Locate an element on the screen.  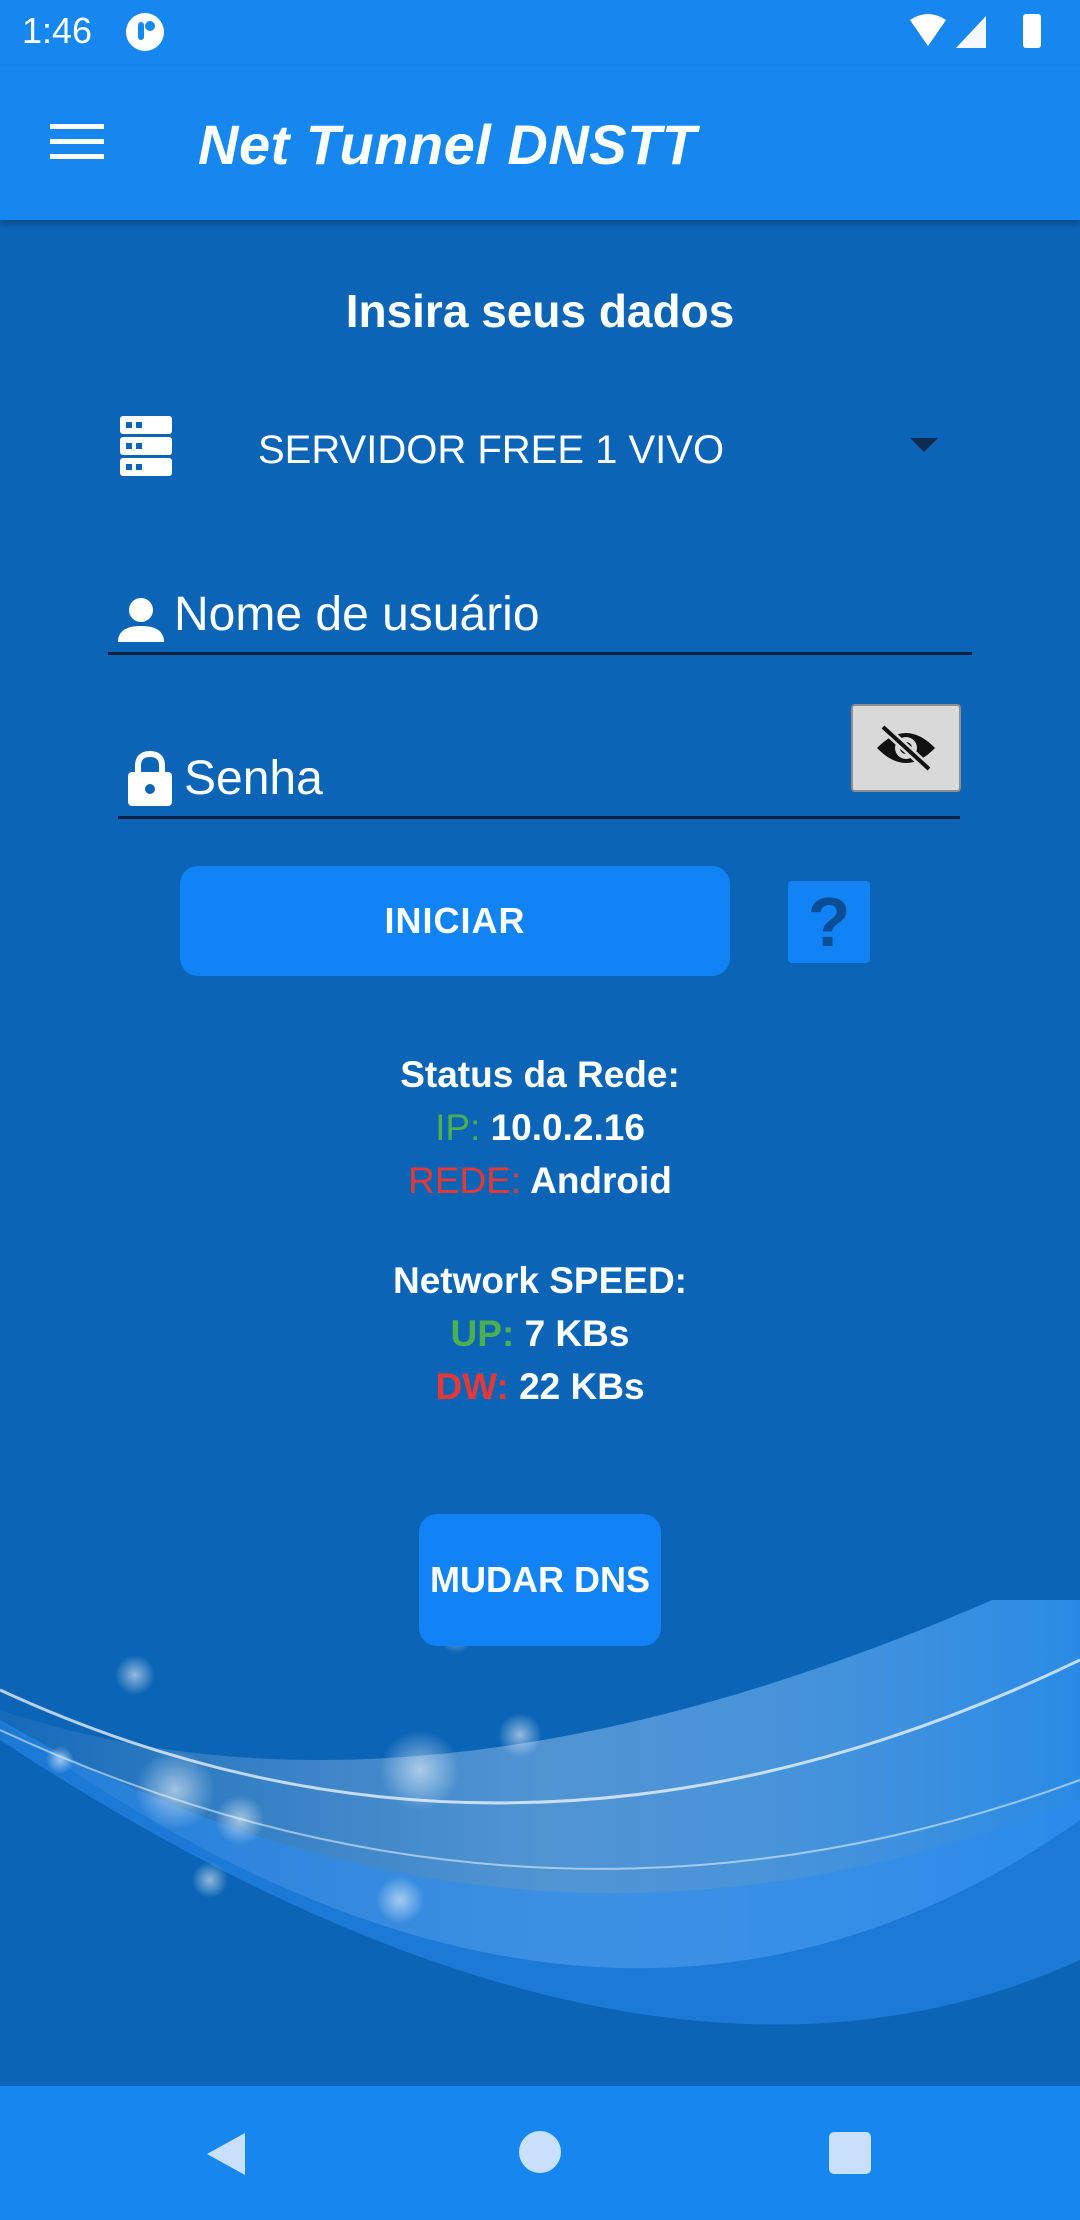
home-circle-icon is located at coordinates (540, 2152).